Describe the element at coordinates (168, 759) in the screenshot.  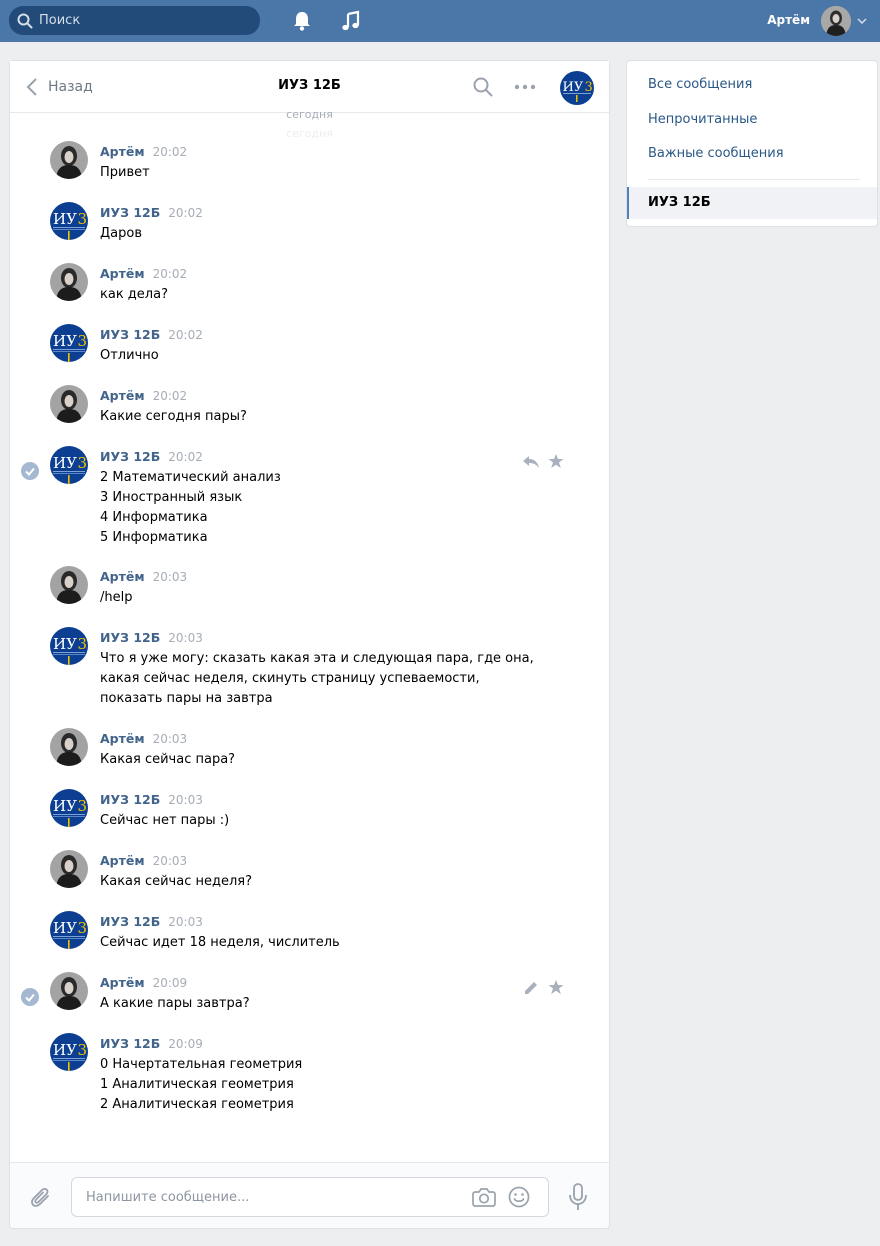
I see `message-line: Какая сейчас пара?` at that location.